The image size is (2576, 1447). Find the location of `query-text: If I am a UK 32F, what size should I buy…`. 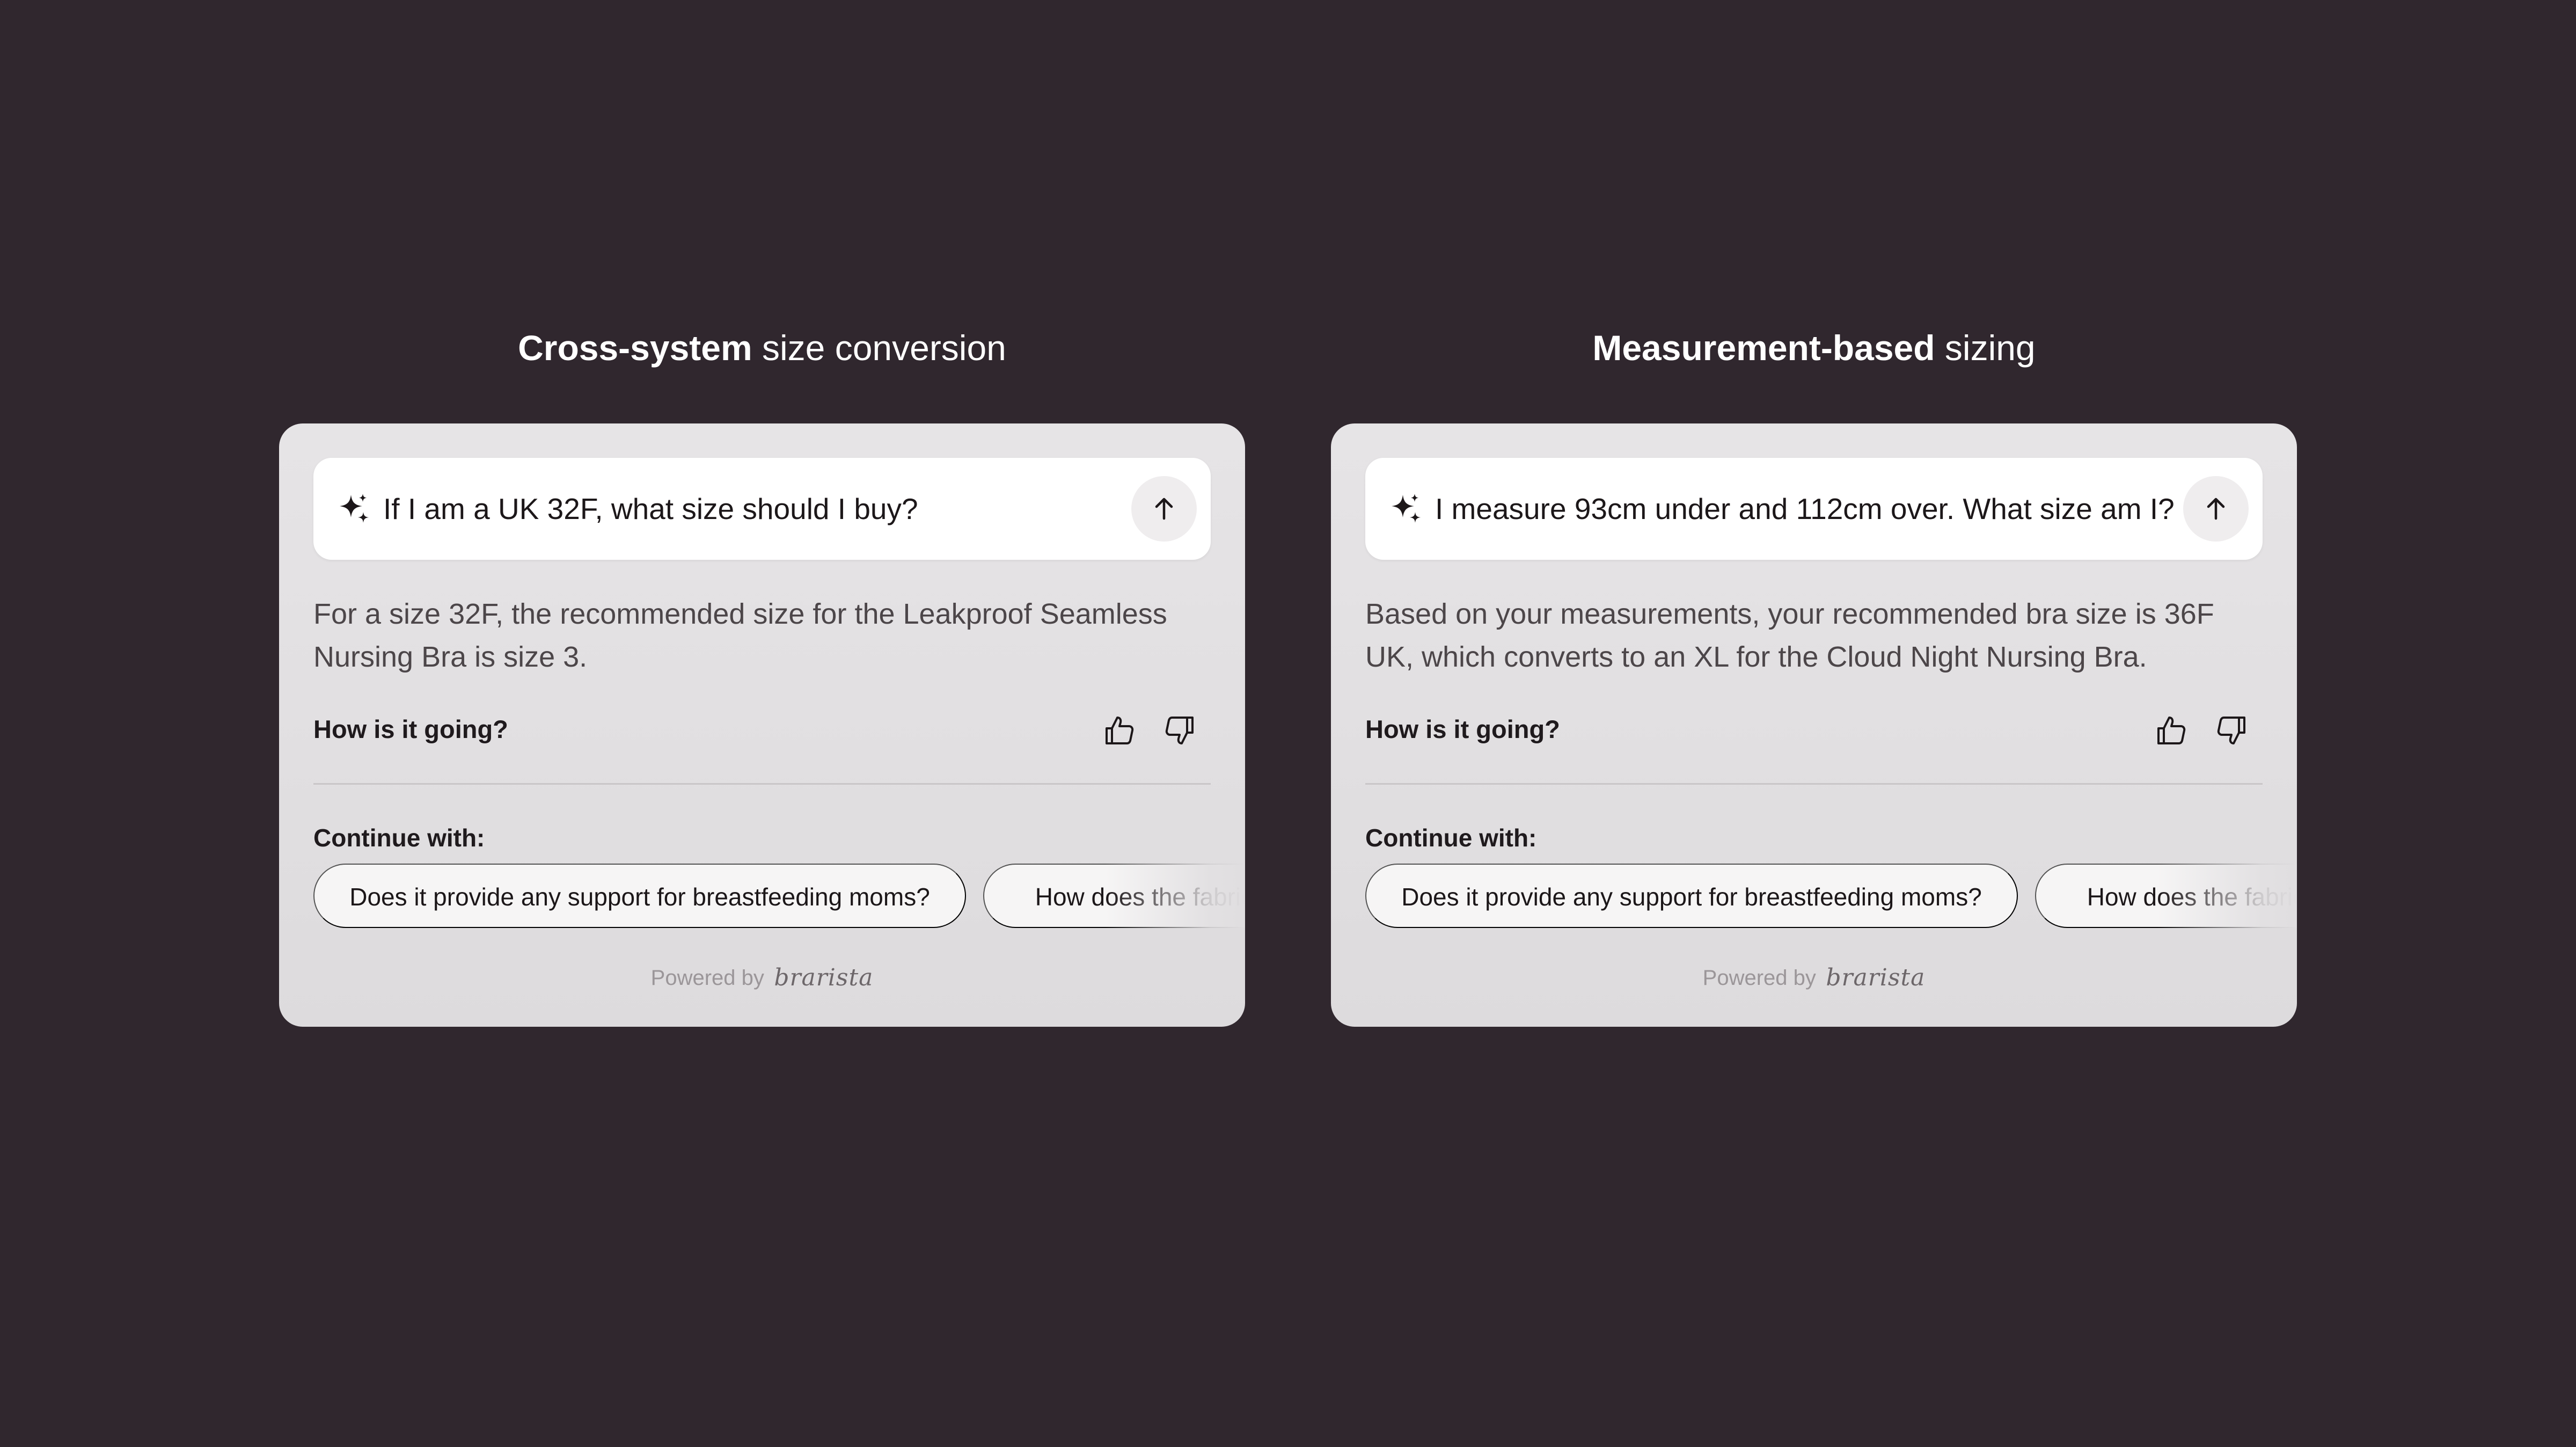

query-text: If I am a UK 32F, what size should I buy… is located at coordinates (650, 509).